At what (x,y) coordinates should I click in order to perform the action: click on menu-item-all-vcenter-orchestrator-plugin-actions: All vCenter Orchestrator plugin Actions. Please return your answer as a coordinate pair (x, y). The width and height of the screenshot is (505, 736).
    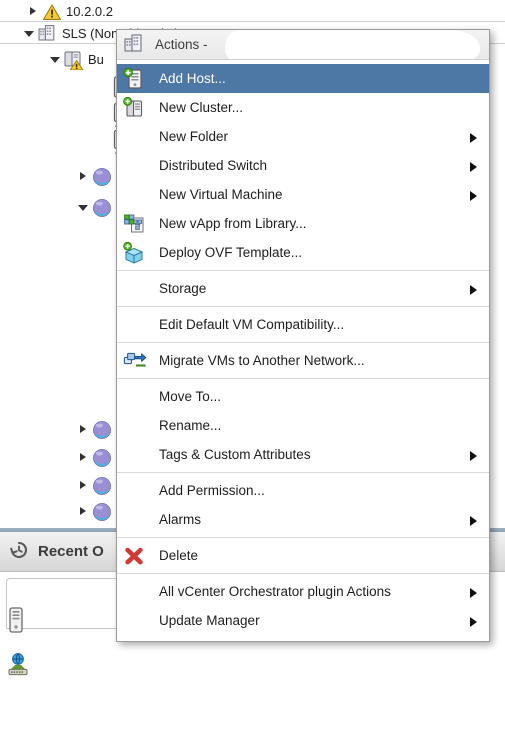
    Looking at the image, I should click on (303, 591).